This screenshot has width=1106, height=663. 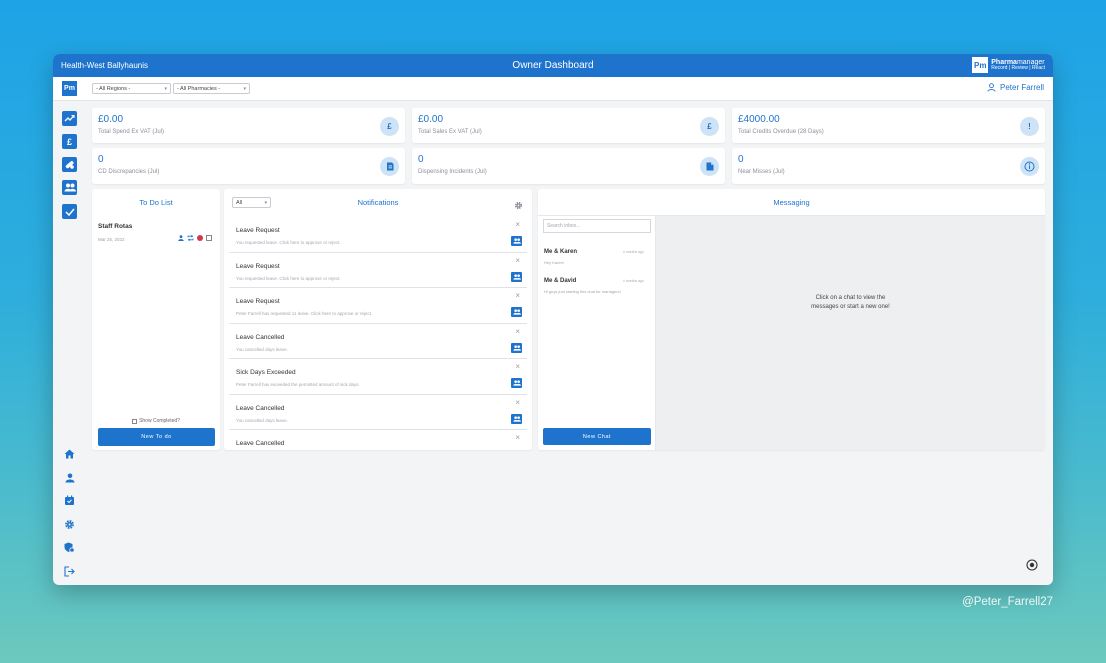 I want to click on new-todo-button: New To do, so click(x=156, y=437).